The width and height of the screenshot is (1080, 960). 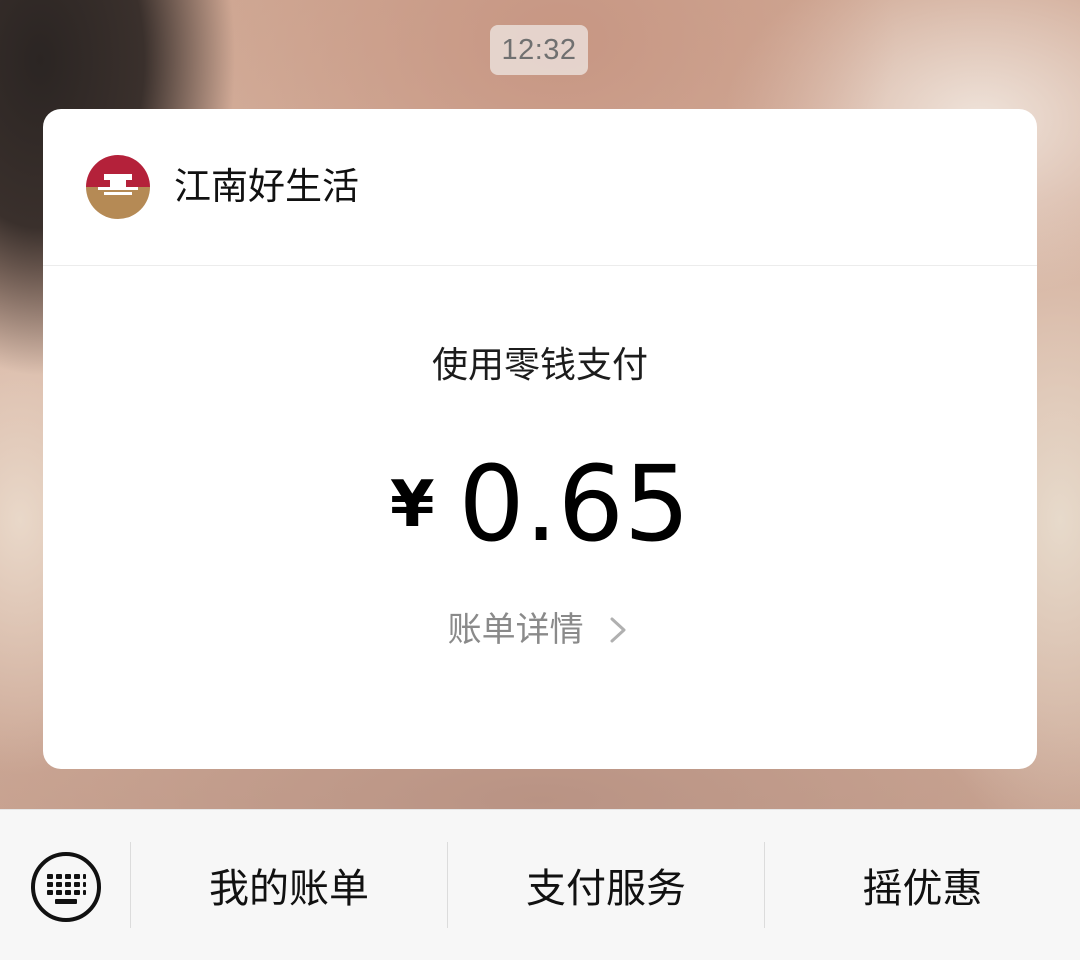 I want to click on currency-symbol: ¥, so click(x=412, y=505).